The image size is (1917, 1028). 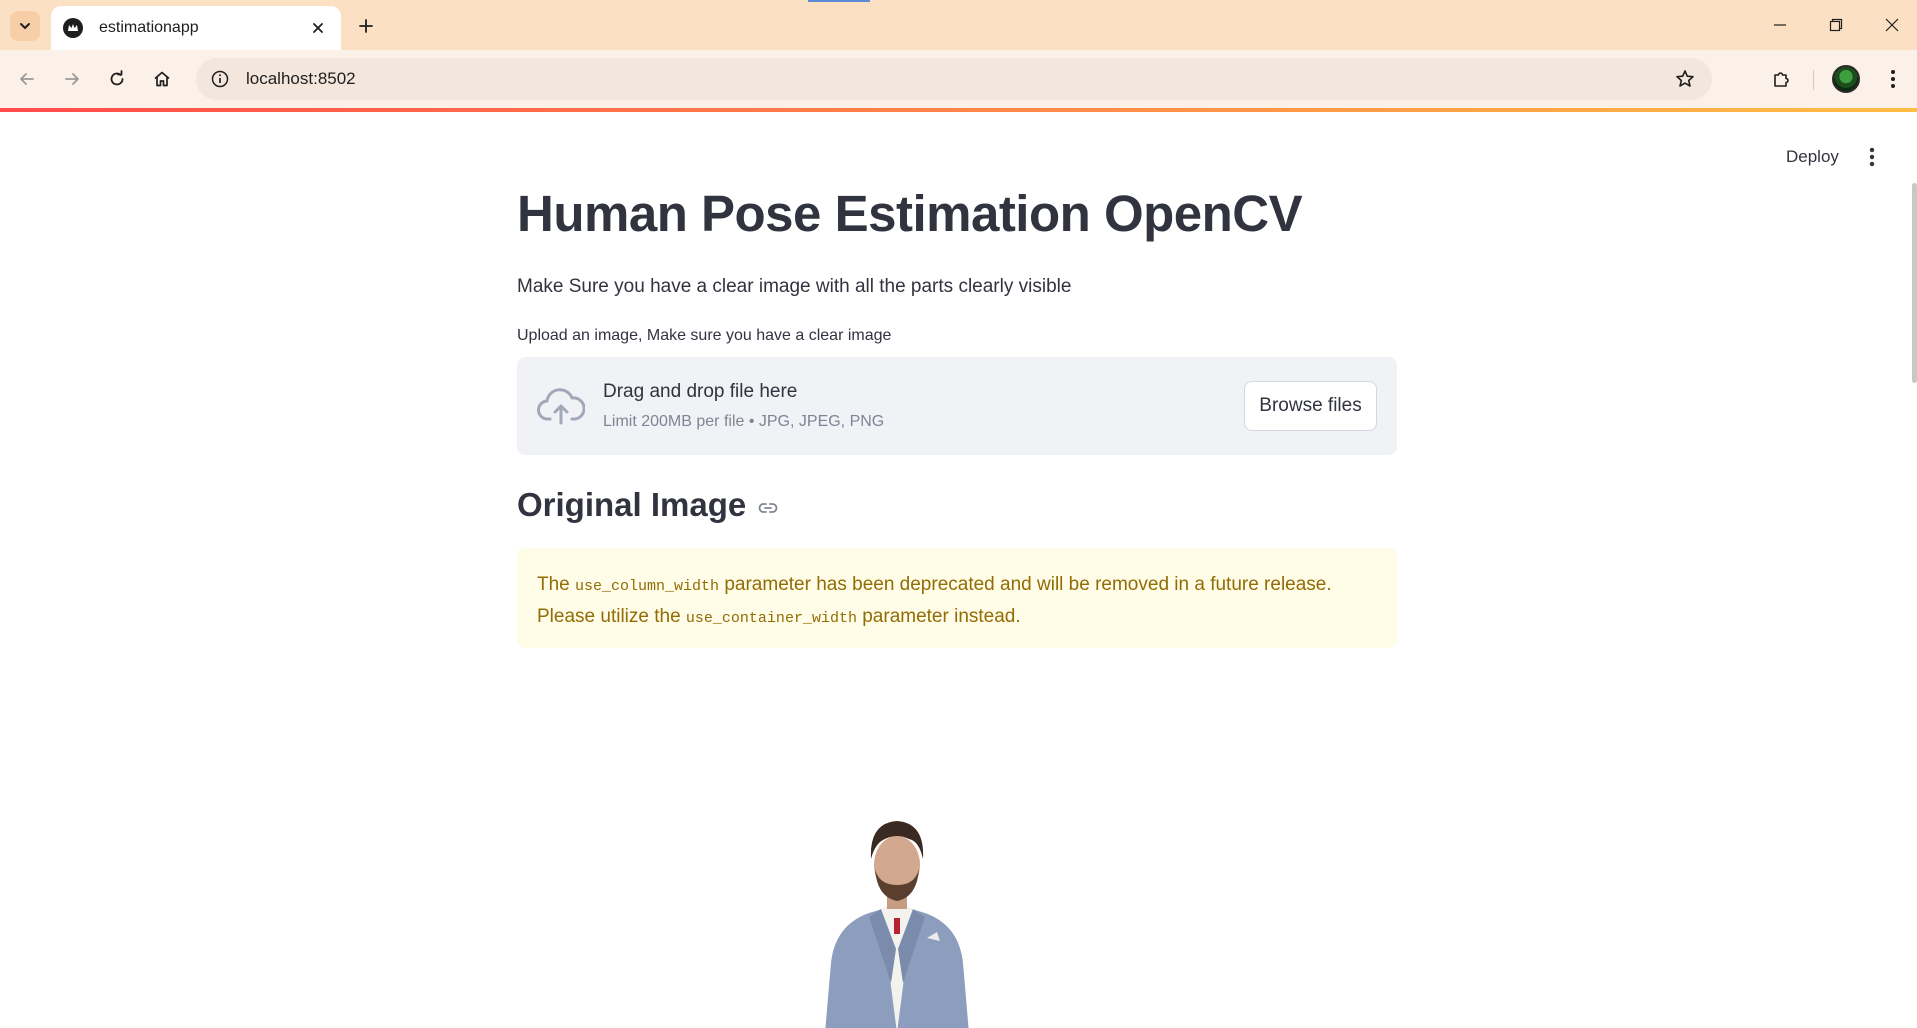 I want to click on plus-icon, so click(x=366, y=26).